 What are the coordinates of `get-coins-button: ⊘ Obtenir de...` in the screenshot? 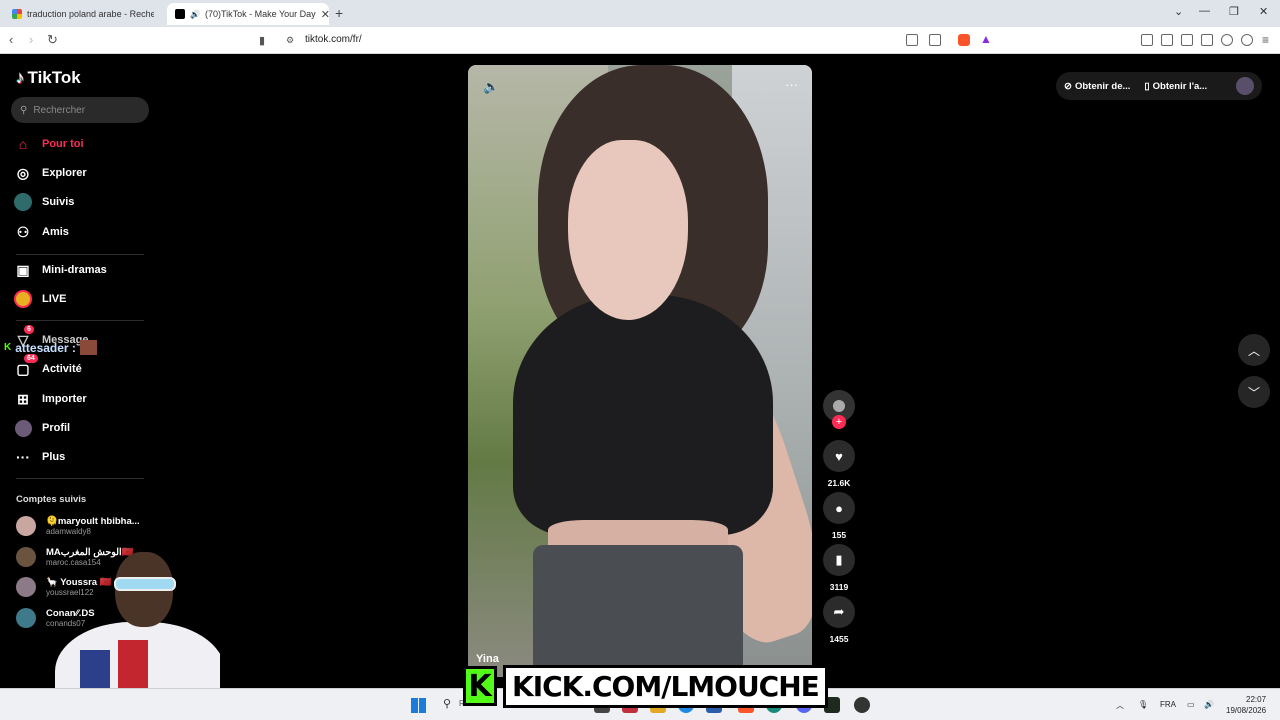 It's located at (1097, 86).